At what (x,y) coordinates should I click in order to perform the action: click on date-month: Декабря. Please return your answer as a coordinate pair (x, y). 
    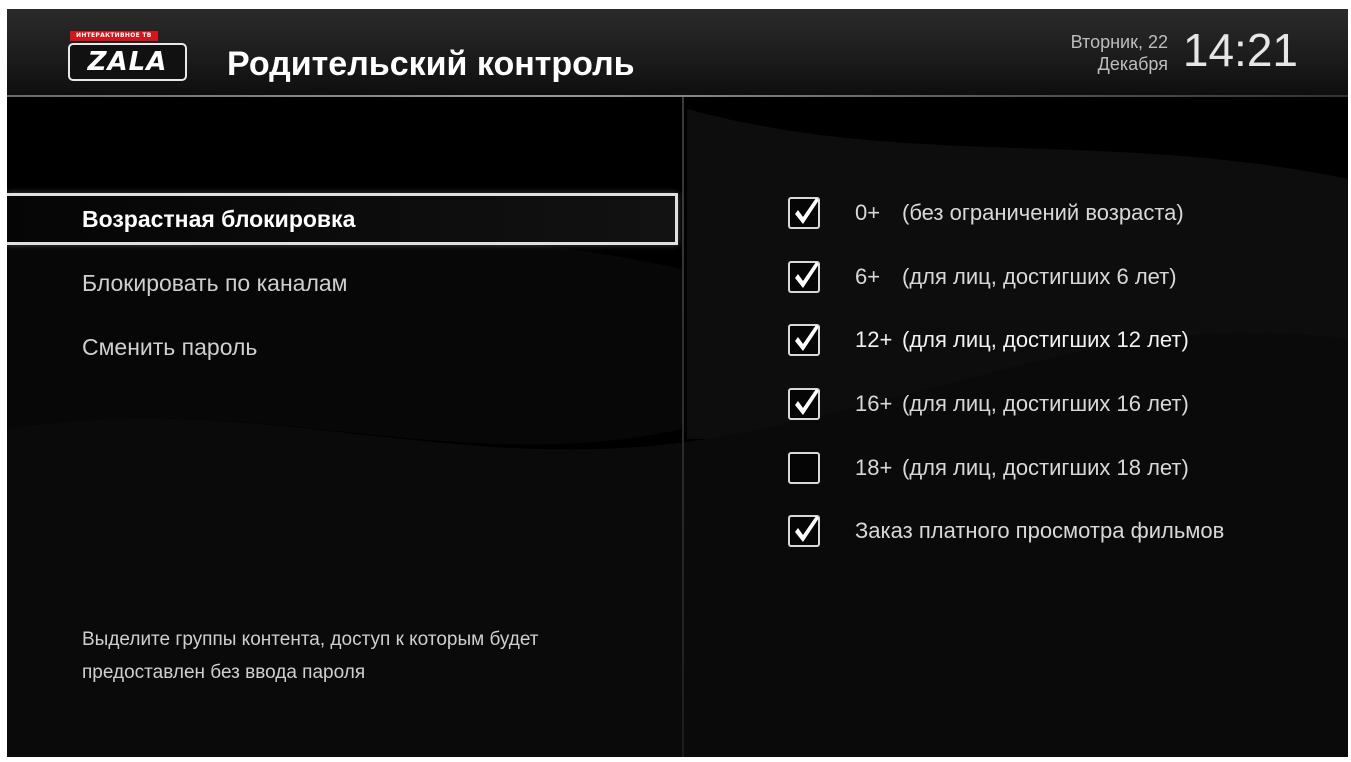
    Looking at the image, I should click on (1132, 64).